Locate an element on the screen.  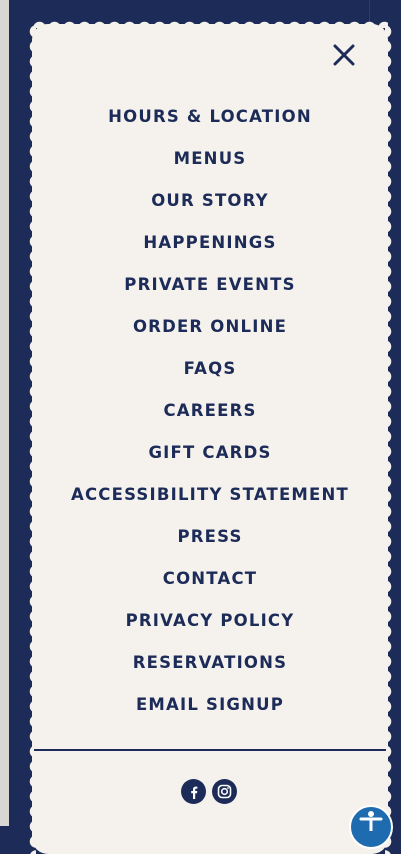
nav-link-gift-cards: GIFT CARDS is located at coordinates (209, 452).